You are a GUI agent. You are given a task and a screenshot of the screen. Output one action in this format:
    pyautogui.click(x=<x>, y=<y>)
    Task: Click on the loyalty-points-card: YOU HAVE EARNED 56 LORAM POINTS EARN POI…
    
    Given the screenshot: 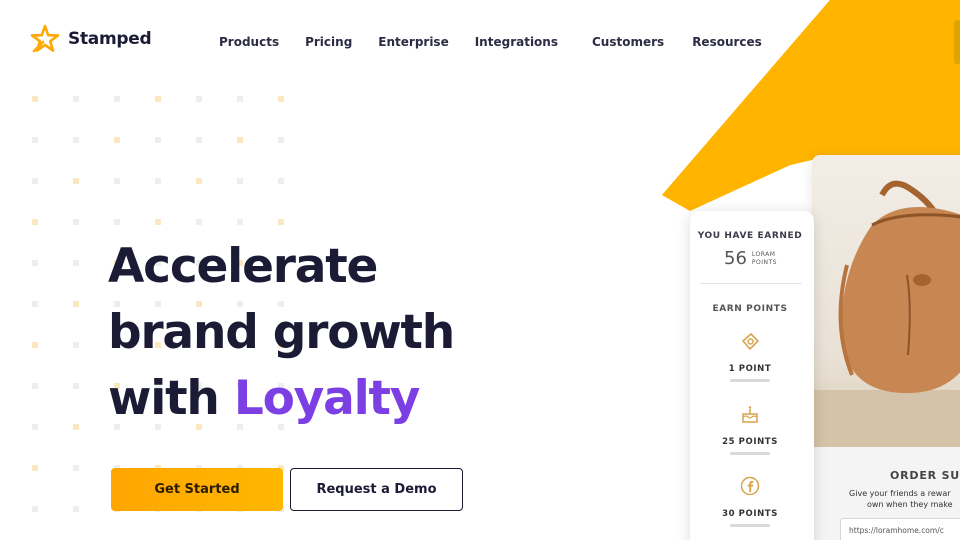 What is the action you would take?
    pyautogui.click(x=752, y=375)
    